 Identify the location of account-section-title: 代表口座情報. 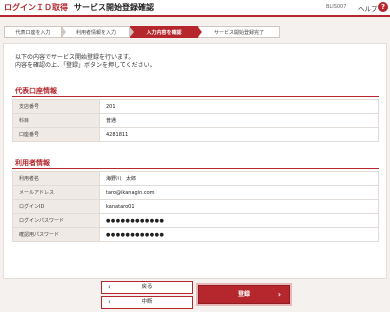
(36, 91).